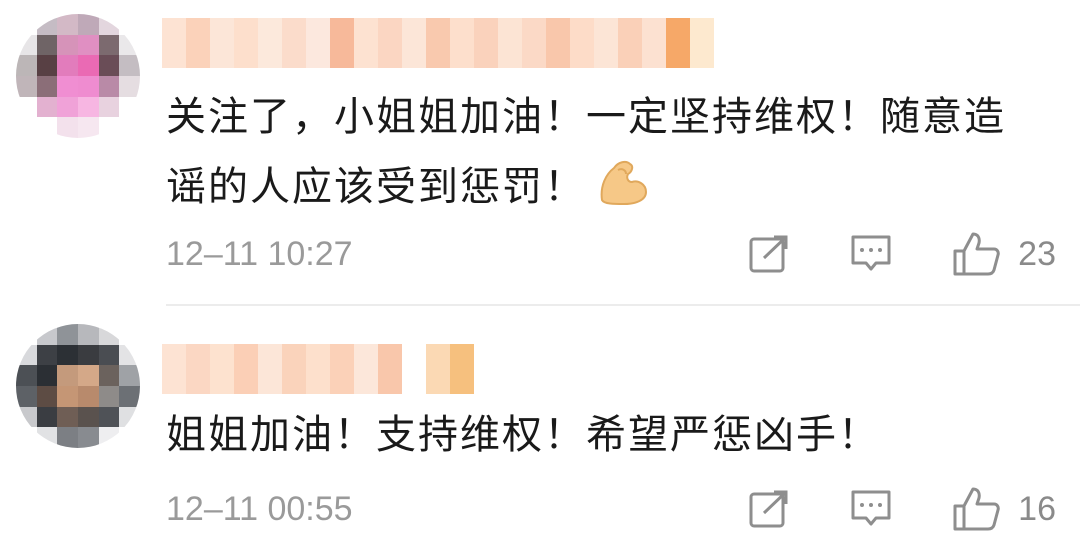 The image size is (1080, 552). What do you see at coordinates (623, 305) in the screenshot?
I see `divider` at bounding box center [623, 305].